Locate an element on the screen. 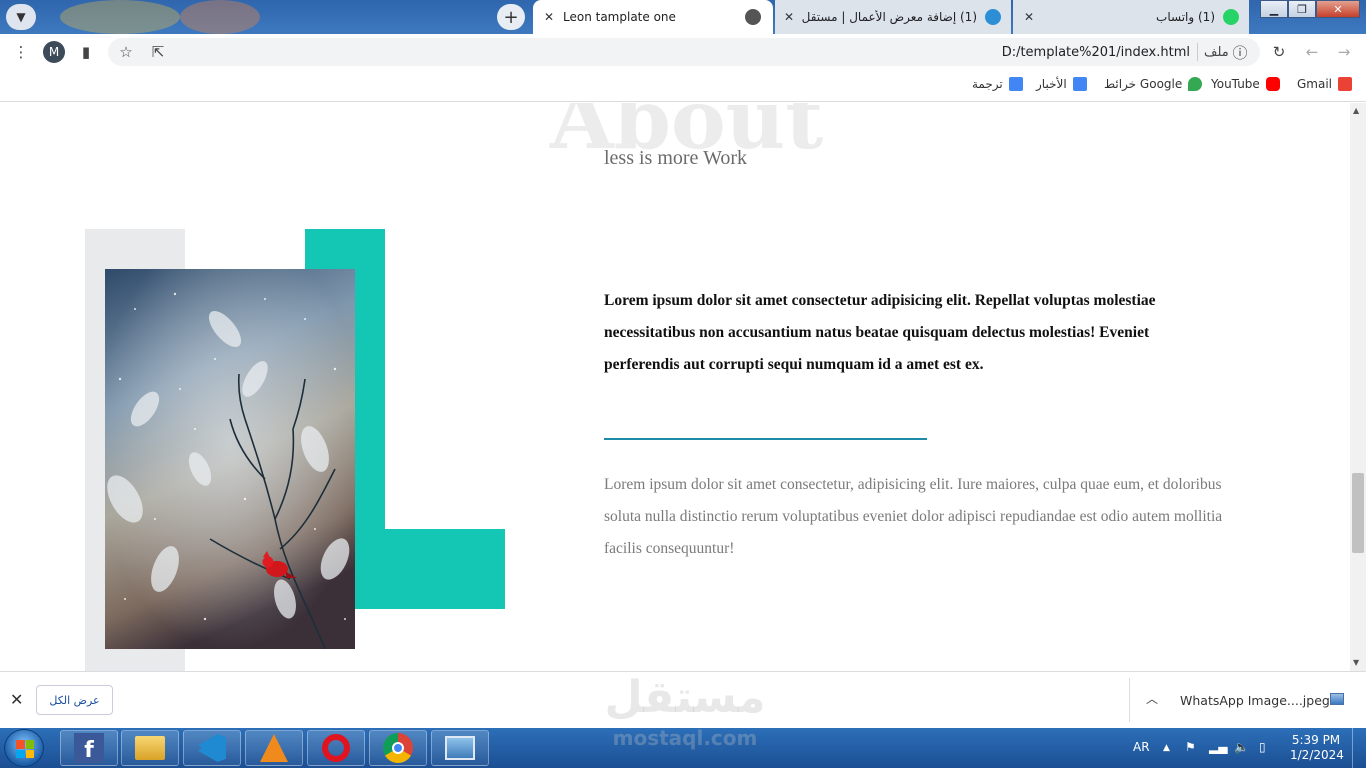  start-button is located at coordinates (24, 748).